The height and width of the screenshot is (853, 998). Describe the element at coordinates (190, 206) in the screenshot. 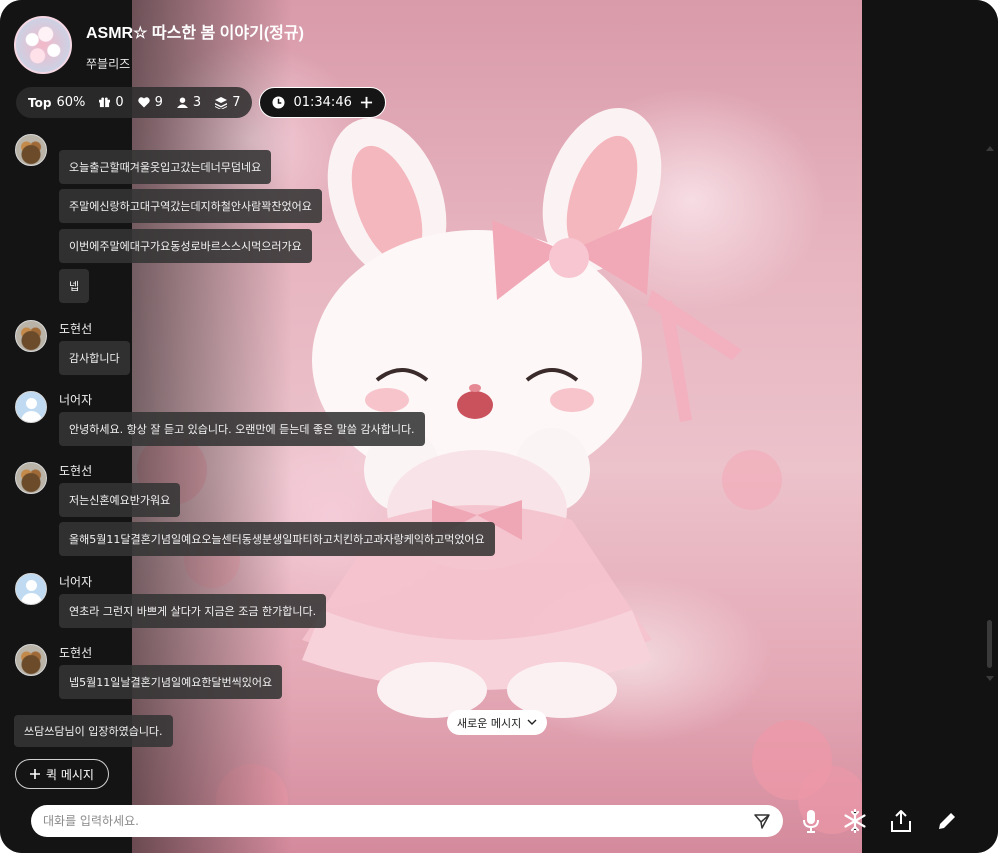

I see `message-bubble: 주말에신랑하고대구역갔는데지하철안사람꽉찬었어요` at that location.